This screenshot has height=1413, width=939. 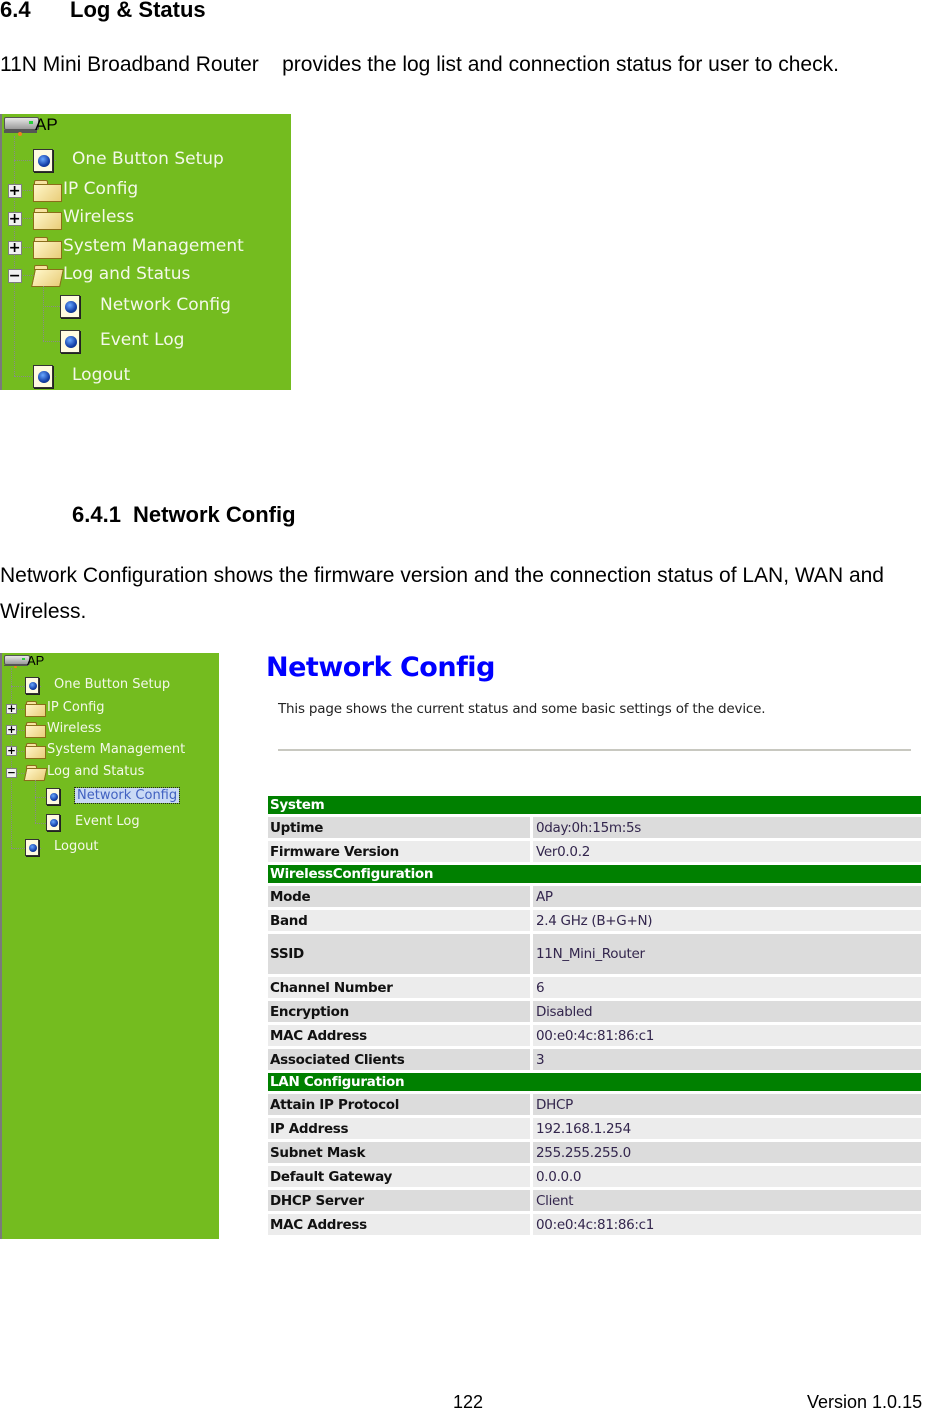 I want to click on row-key: DHCP Server, so click(x=400, y=1200).